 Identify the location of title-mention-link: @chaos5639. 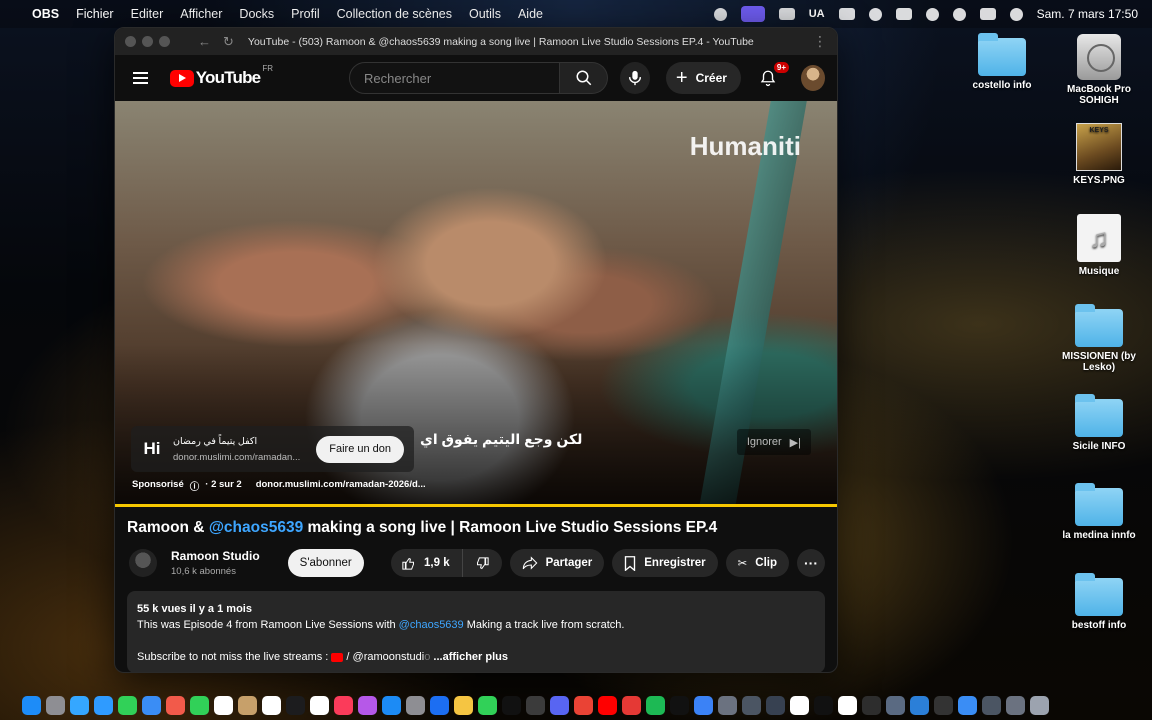
(256, 527).